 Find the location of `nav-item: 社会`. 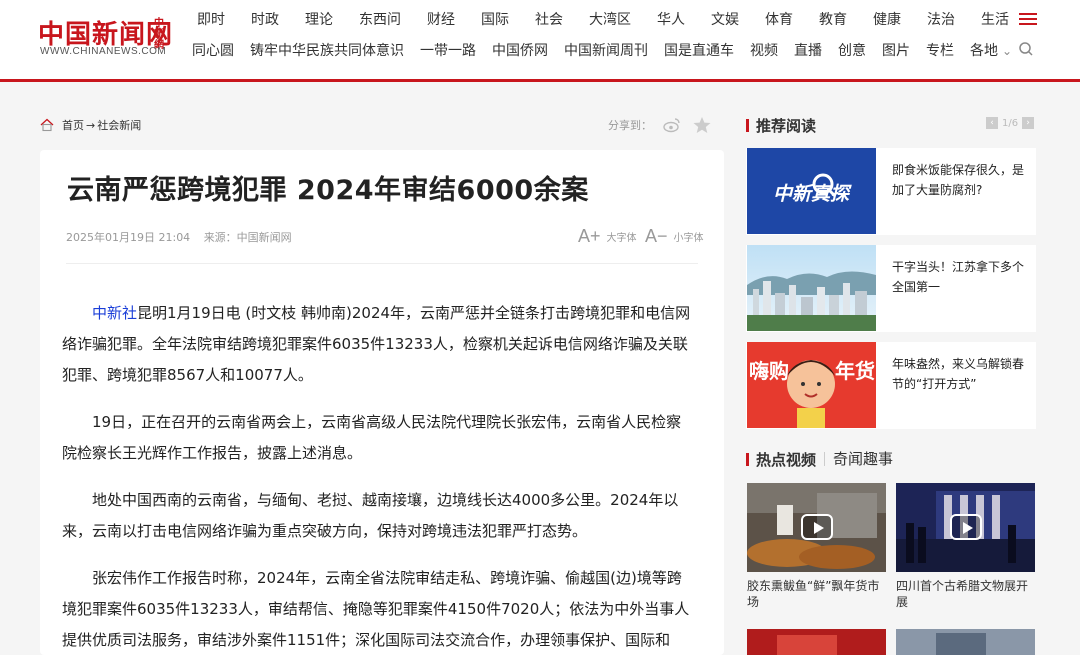

nav-item: 社会 is located at coordinates (549, 20).